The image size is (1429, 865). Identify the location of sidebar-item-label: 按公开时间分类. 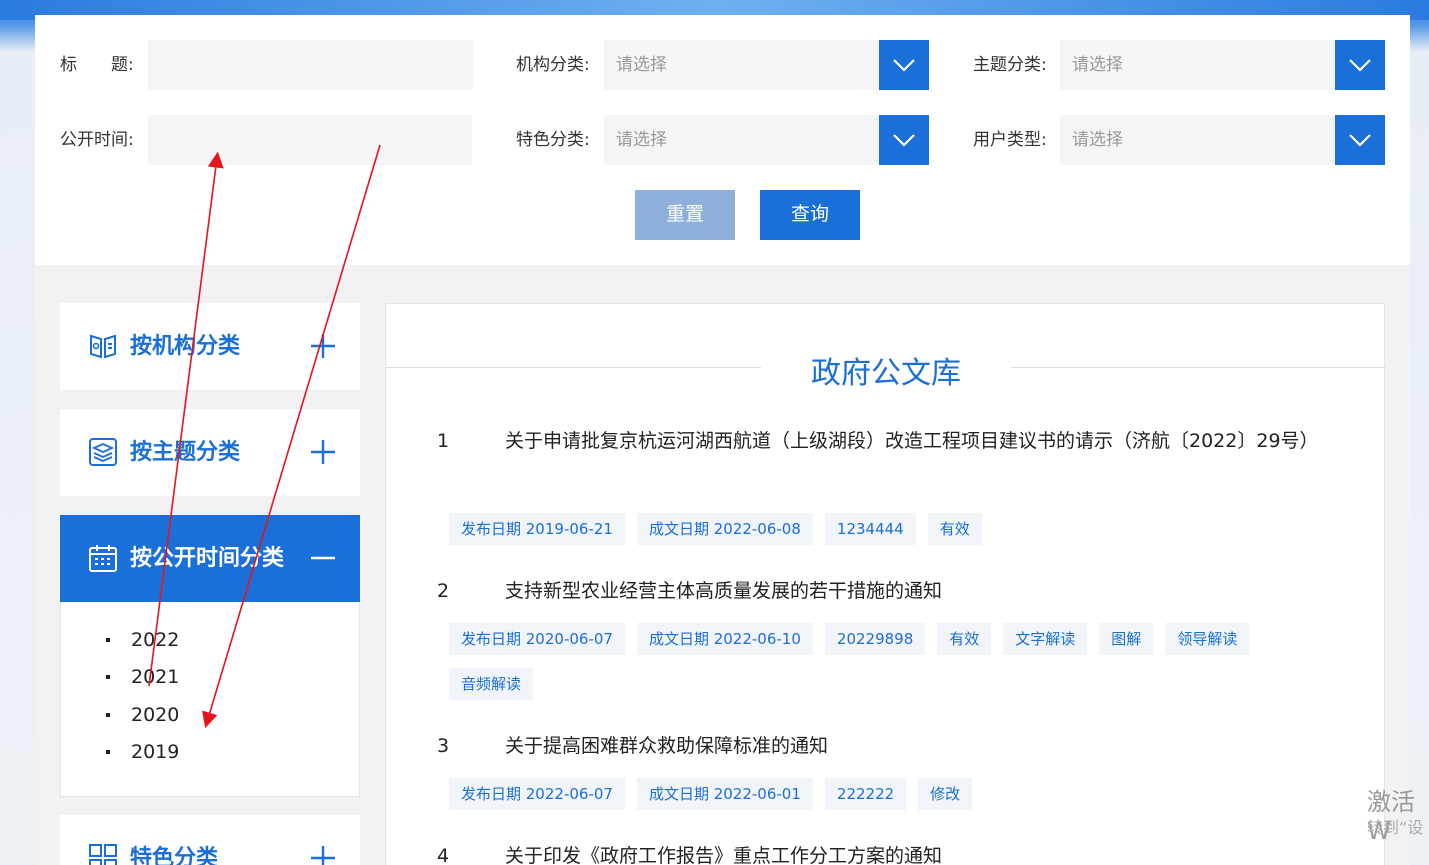
(207, 558).